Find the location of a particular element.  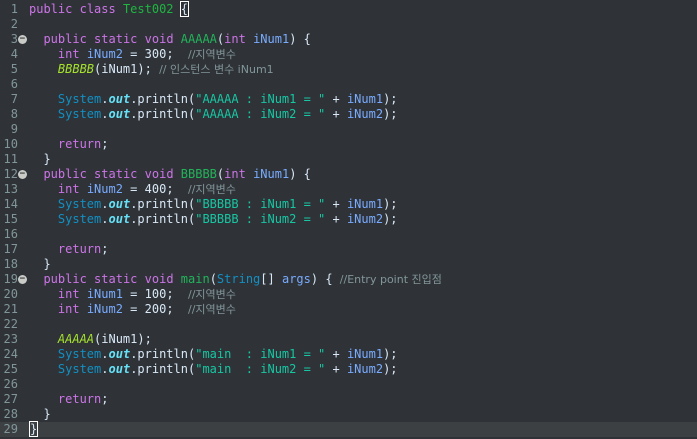

code-line: 16 is located at coordinates (348, 234).